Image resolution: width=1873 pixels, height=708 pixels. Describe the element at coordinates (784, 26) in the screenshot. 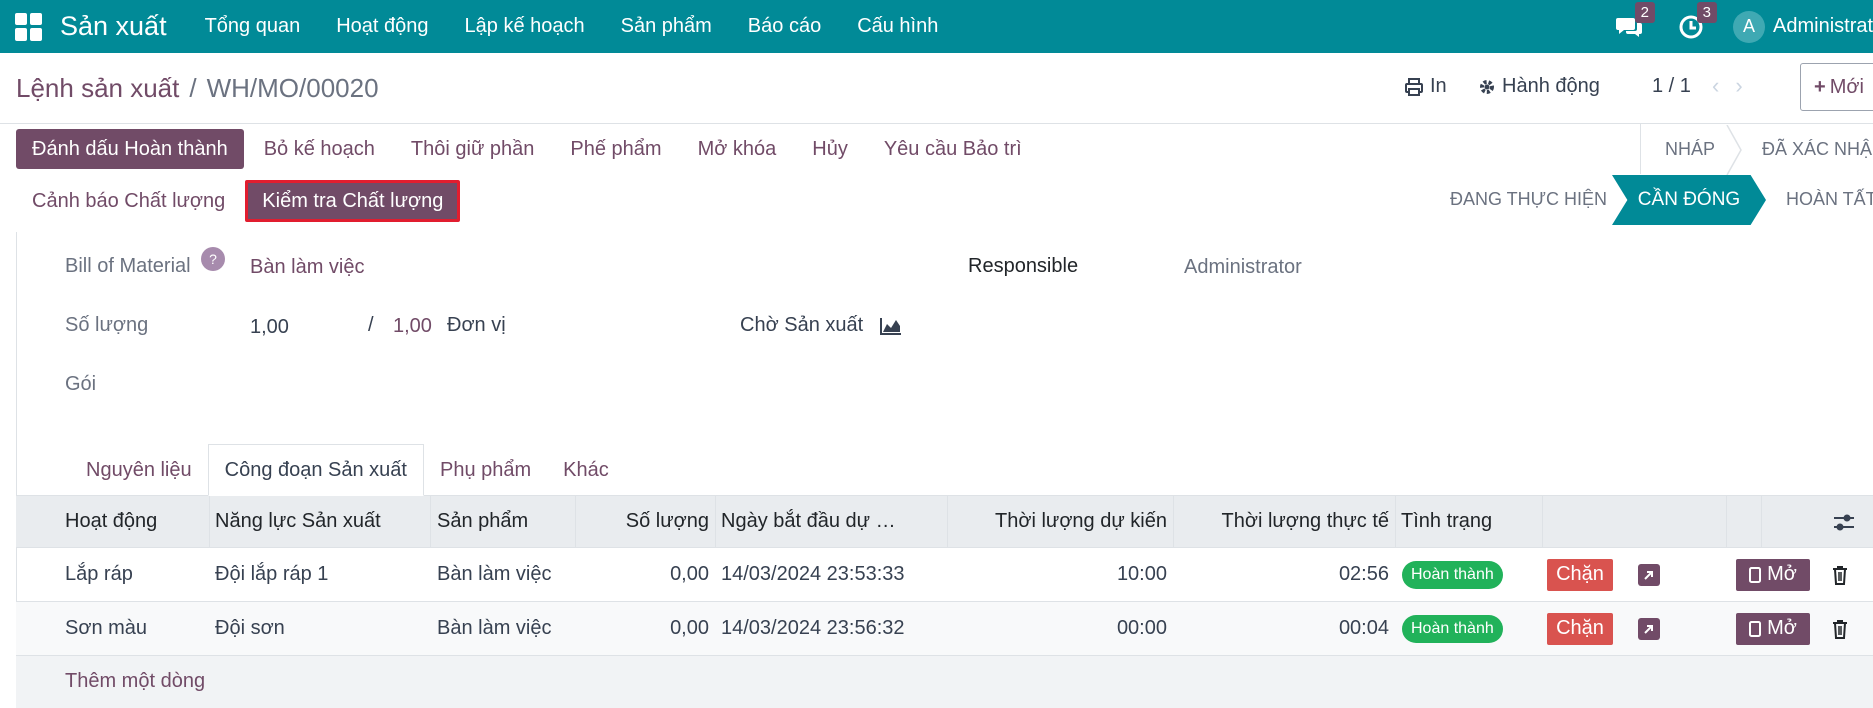

I see `menu-reporting: Báo cáo` at that location.